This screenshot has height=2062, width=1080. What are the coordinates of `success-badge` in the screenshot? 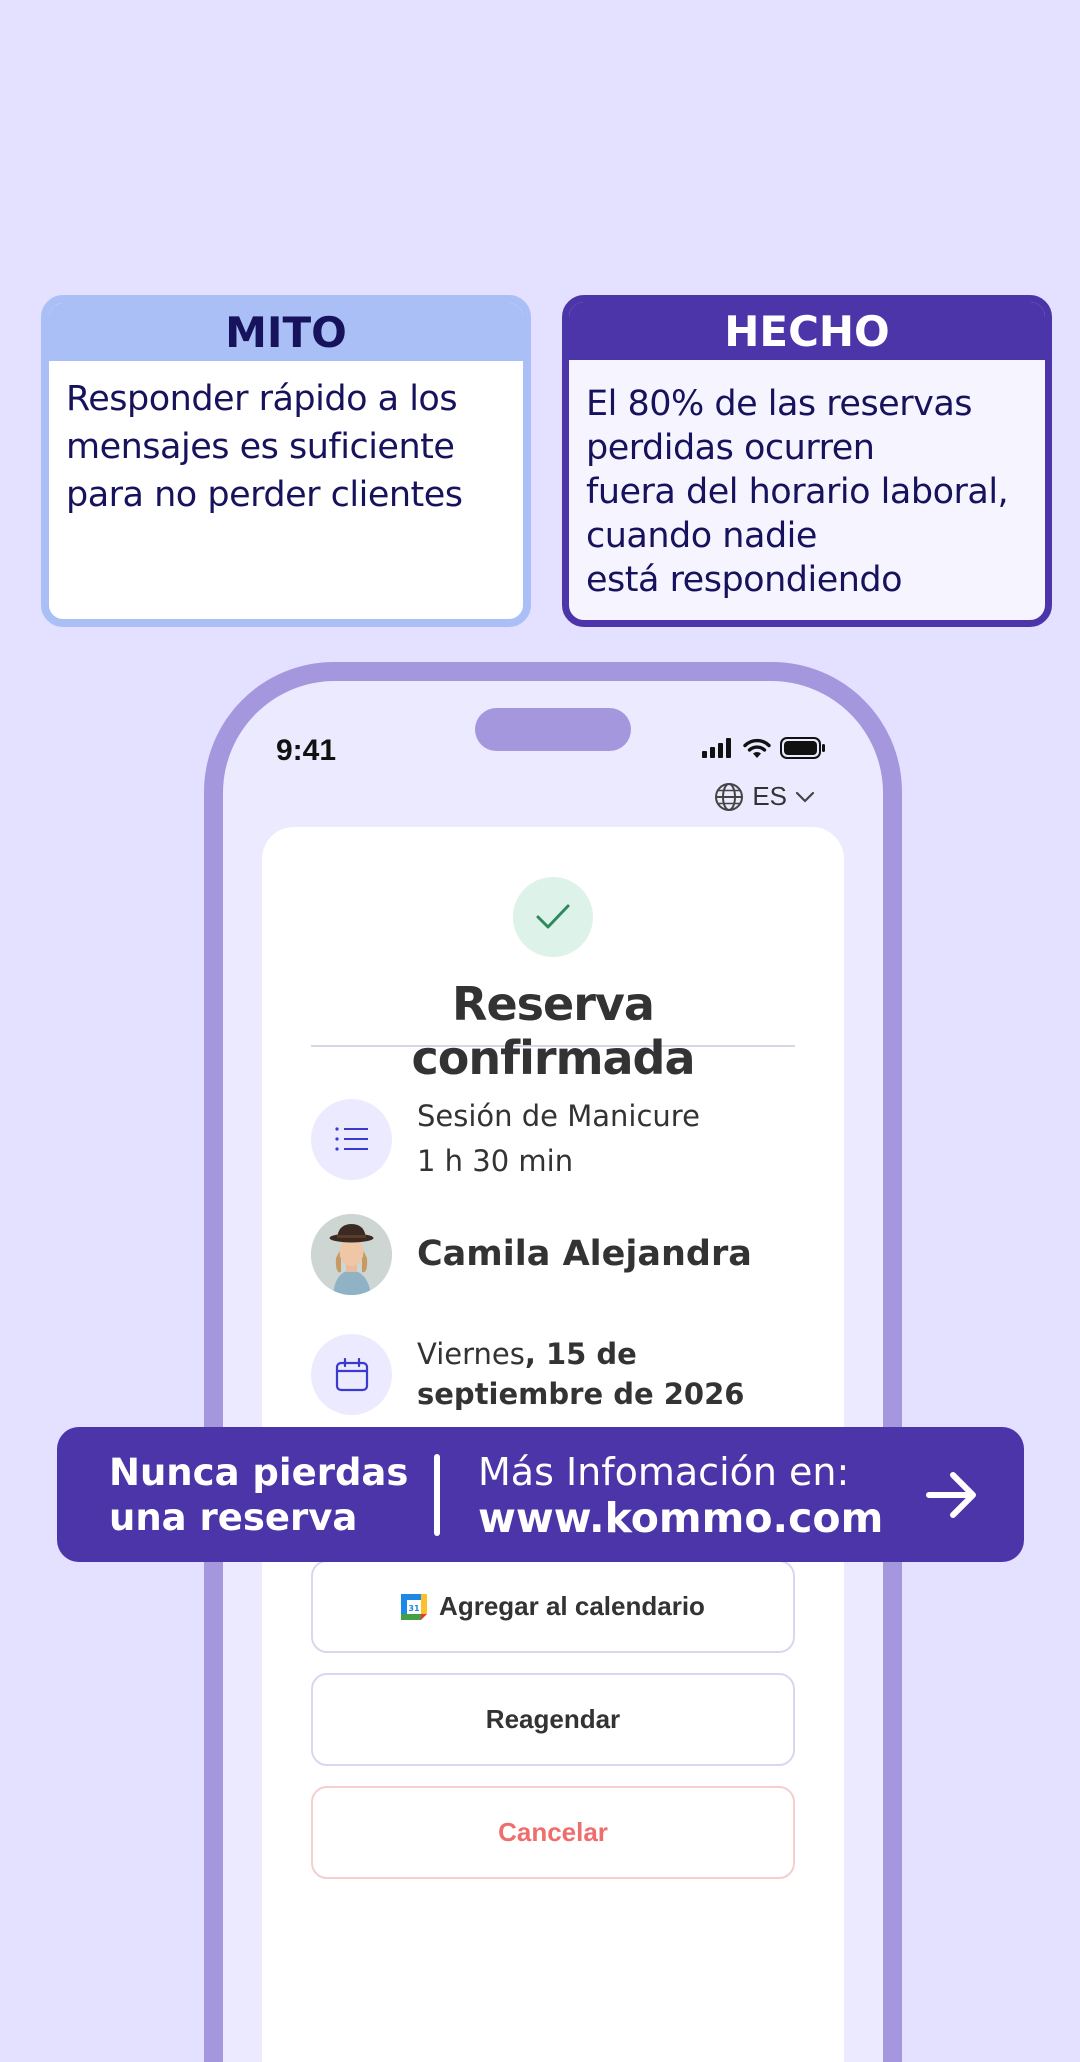 It's located at (553, 917).